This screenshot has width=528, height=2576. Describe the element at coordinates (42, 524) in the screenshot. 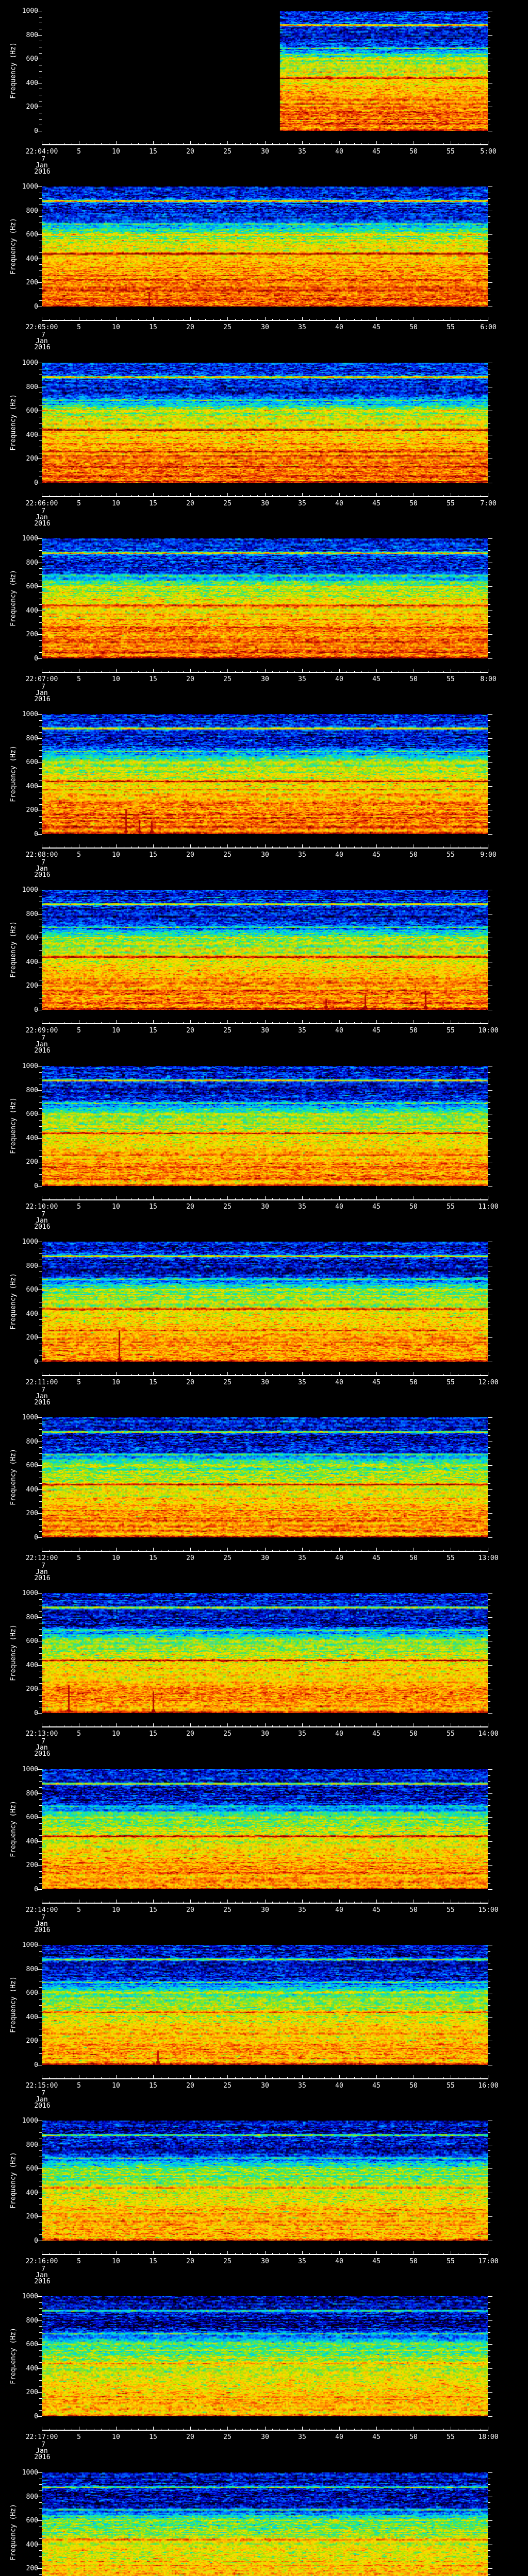

I see `x-axis-date-year: 2016` at that location.